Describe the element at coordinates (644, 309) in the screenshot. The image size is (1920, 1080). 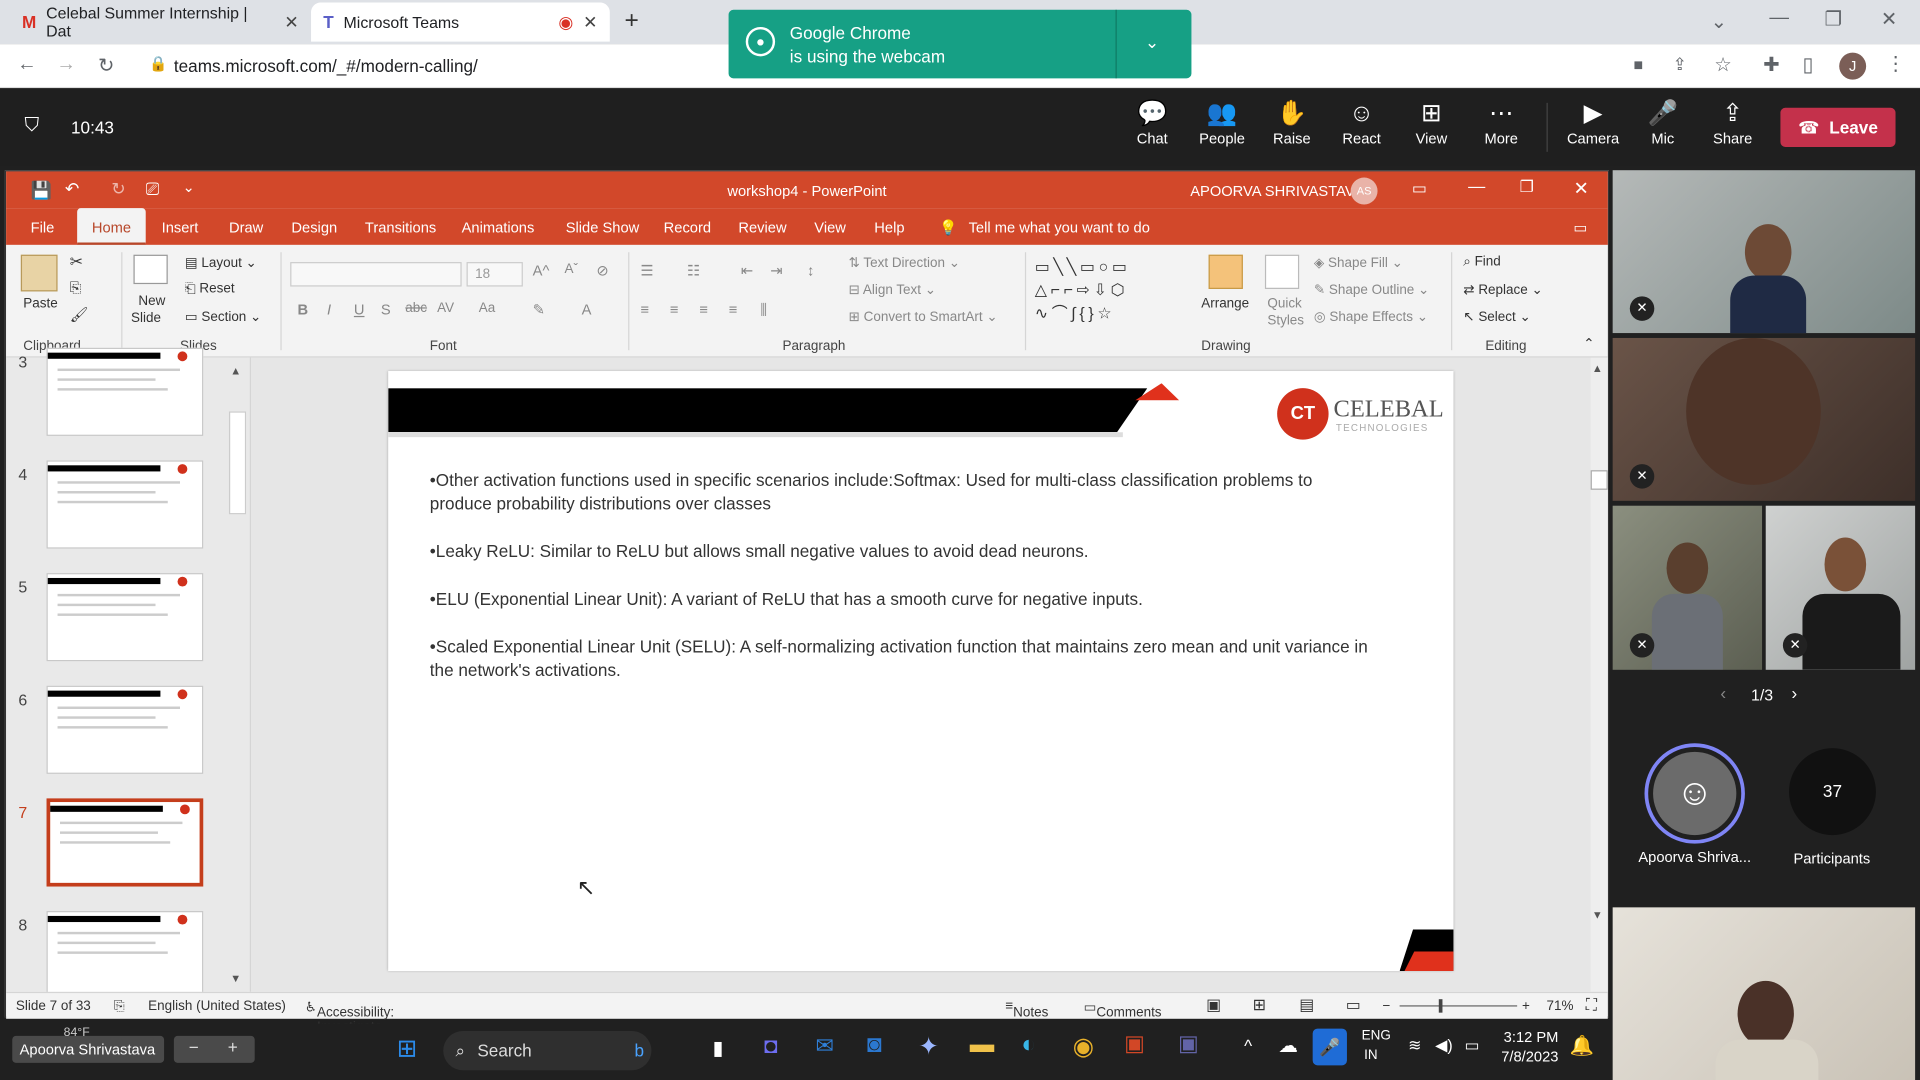
I see `align-left-icon: ≡` at that location.